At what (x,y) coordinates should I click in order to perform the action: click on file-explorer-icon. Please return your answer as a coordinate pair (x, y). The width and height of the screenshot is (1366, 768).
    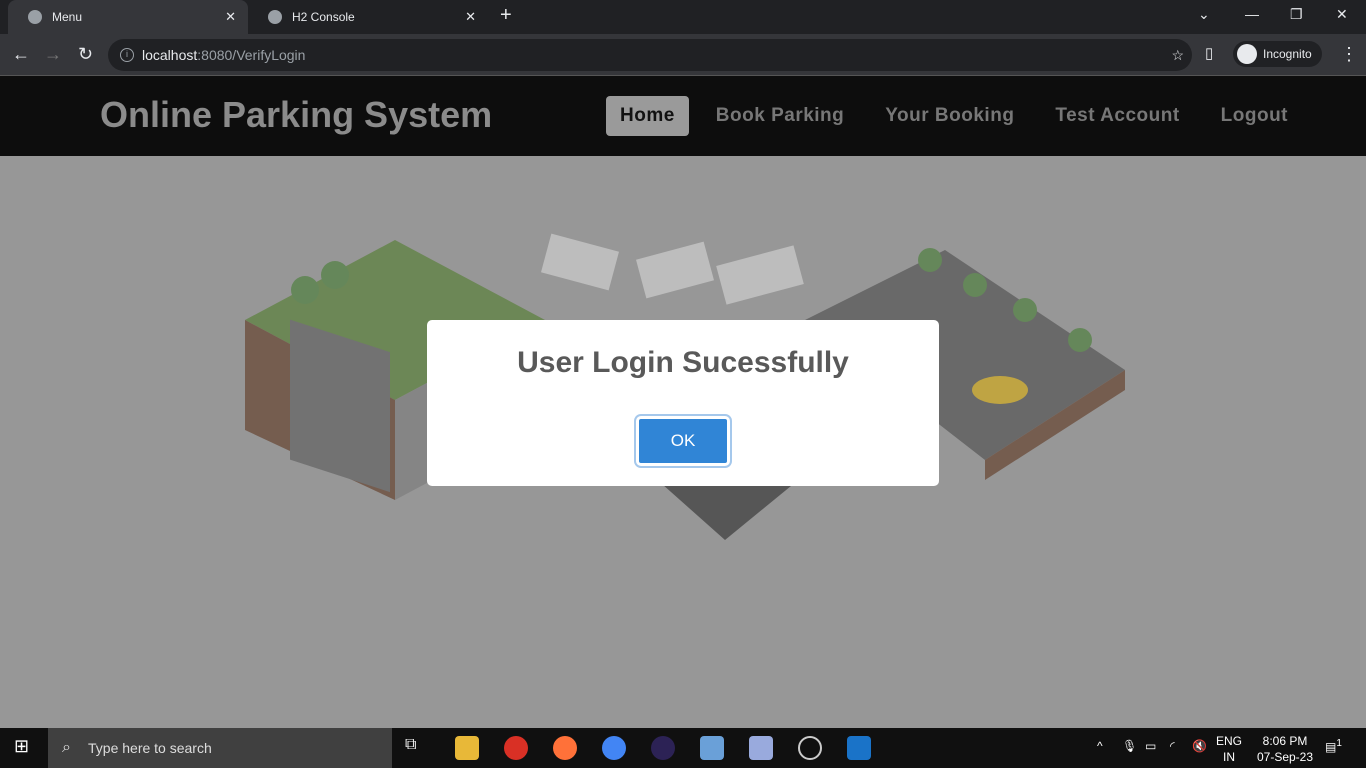
    Looking at the image, I should click on (467, 748).